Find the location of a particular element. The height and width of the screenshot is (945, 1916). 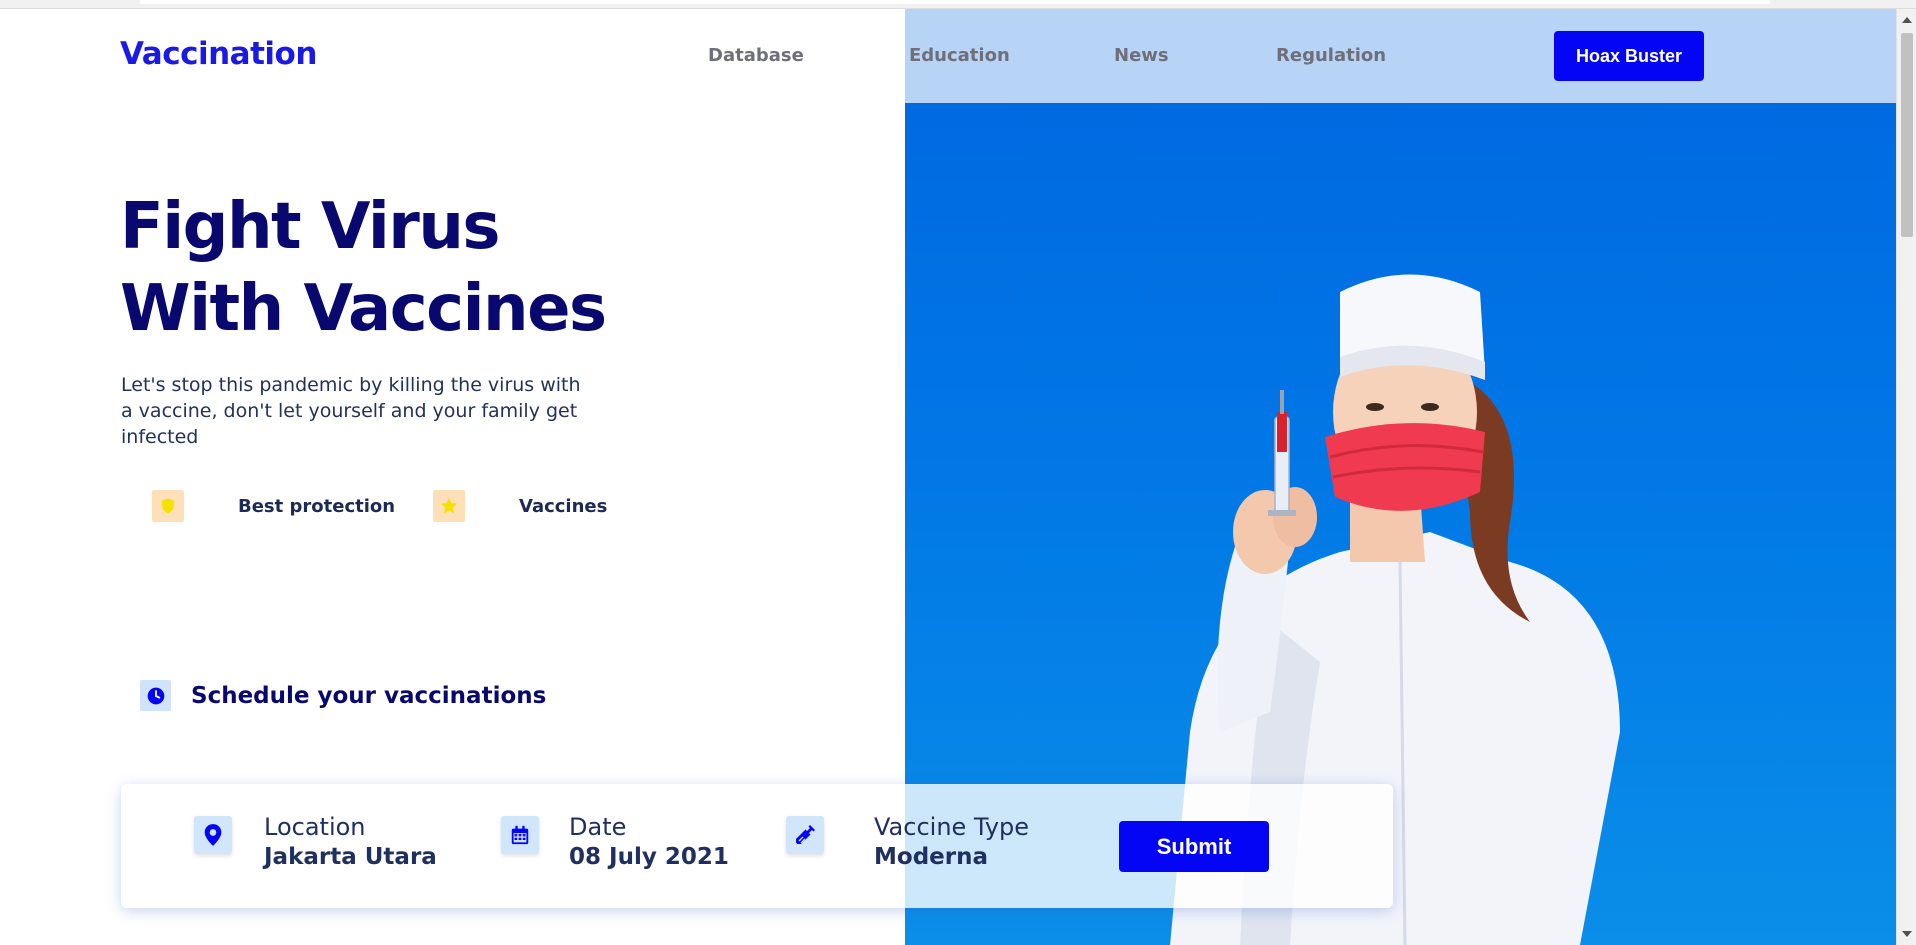

brand-logo: Vaccination is located at coordinates (218, 54).